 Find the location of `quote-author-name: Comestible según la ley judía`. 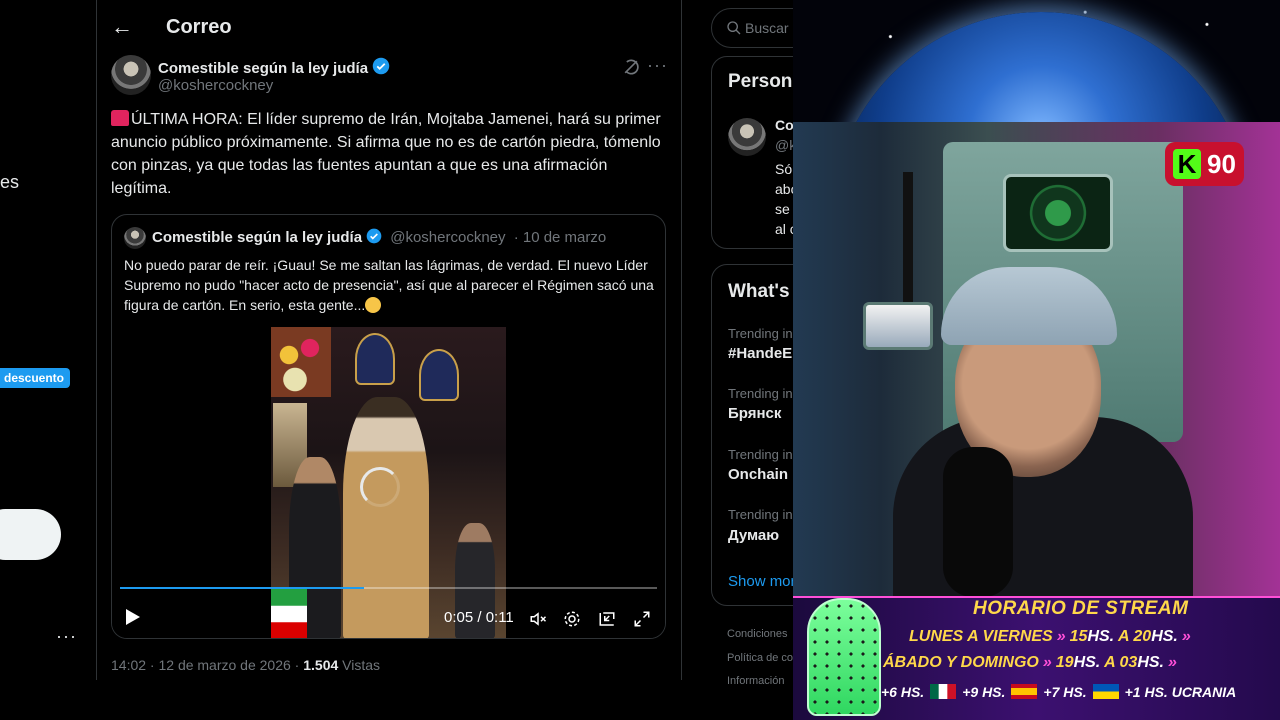

quote-author-name: Comestible según la ley judía is located at coordinates (257, 237).